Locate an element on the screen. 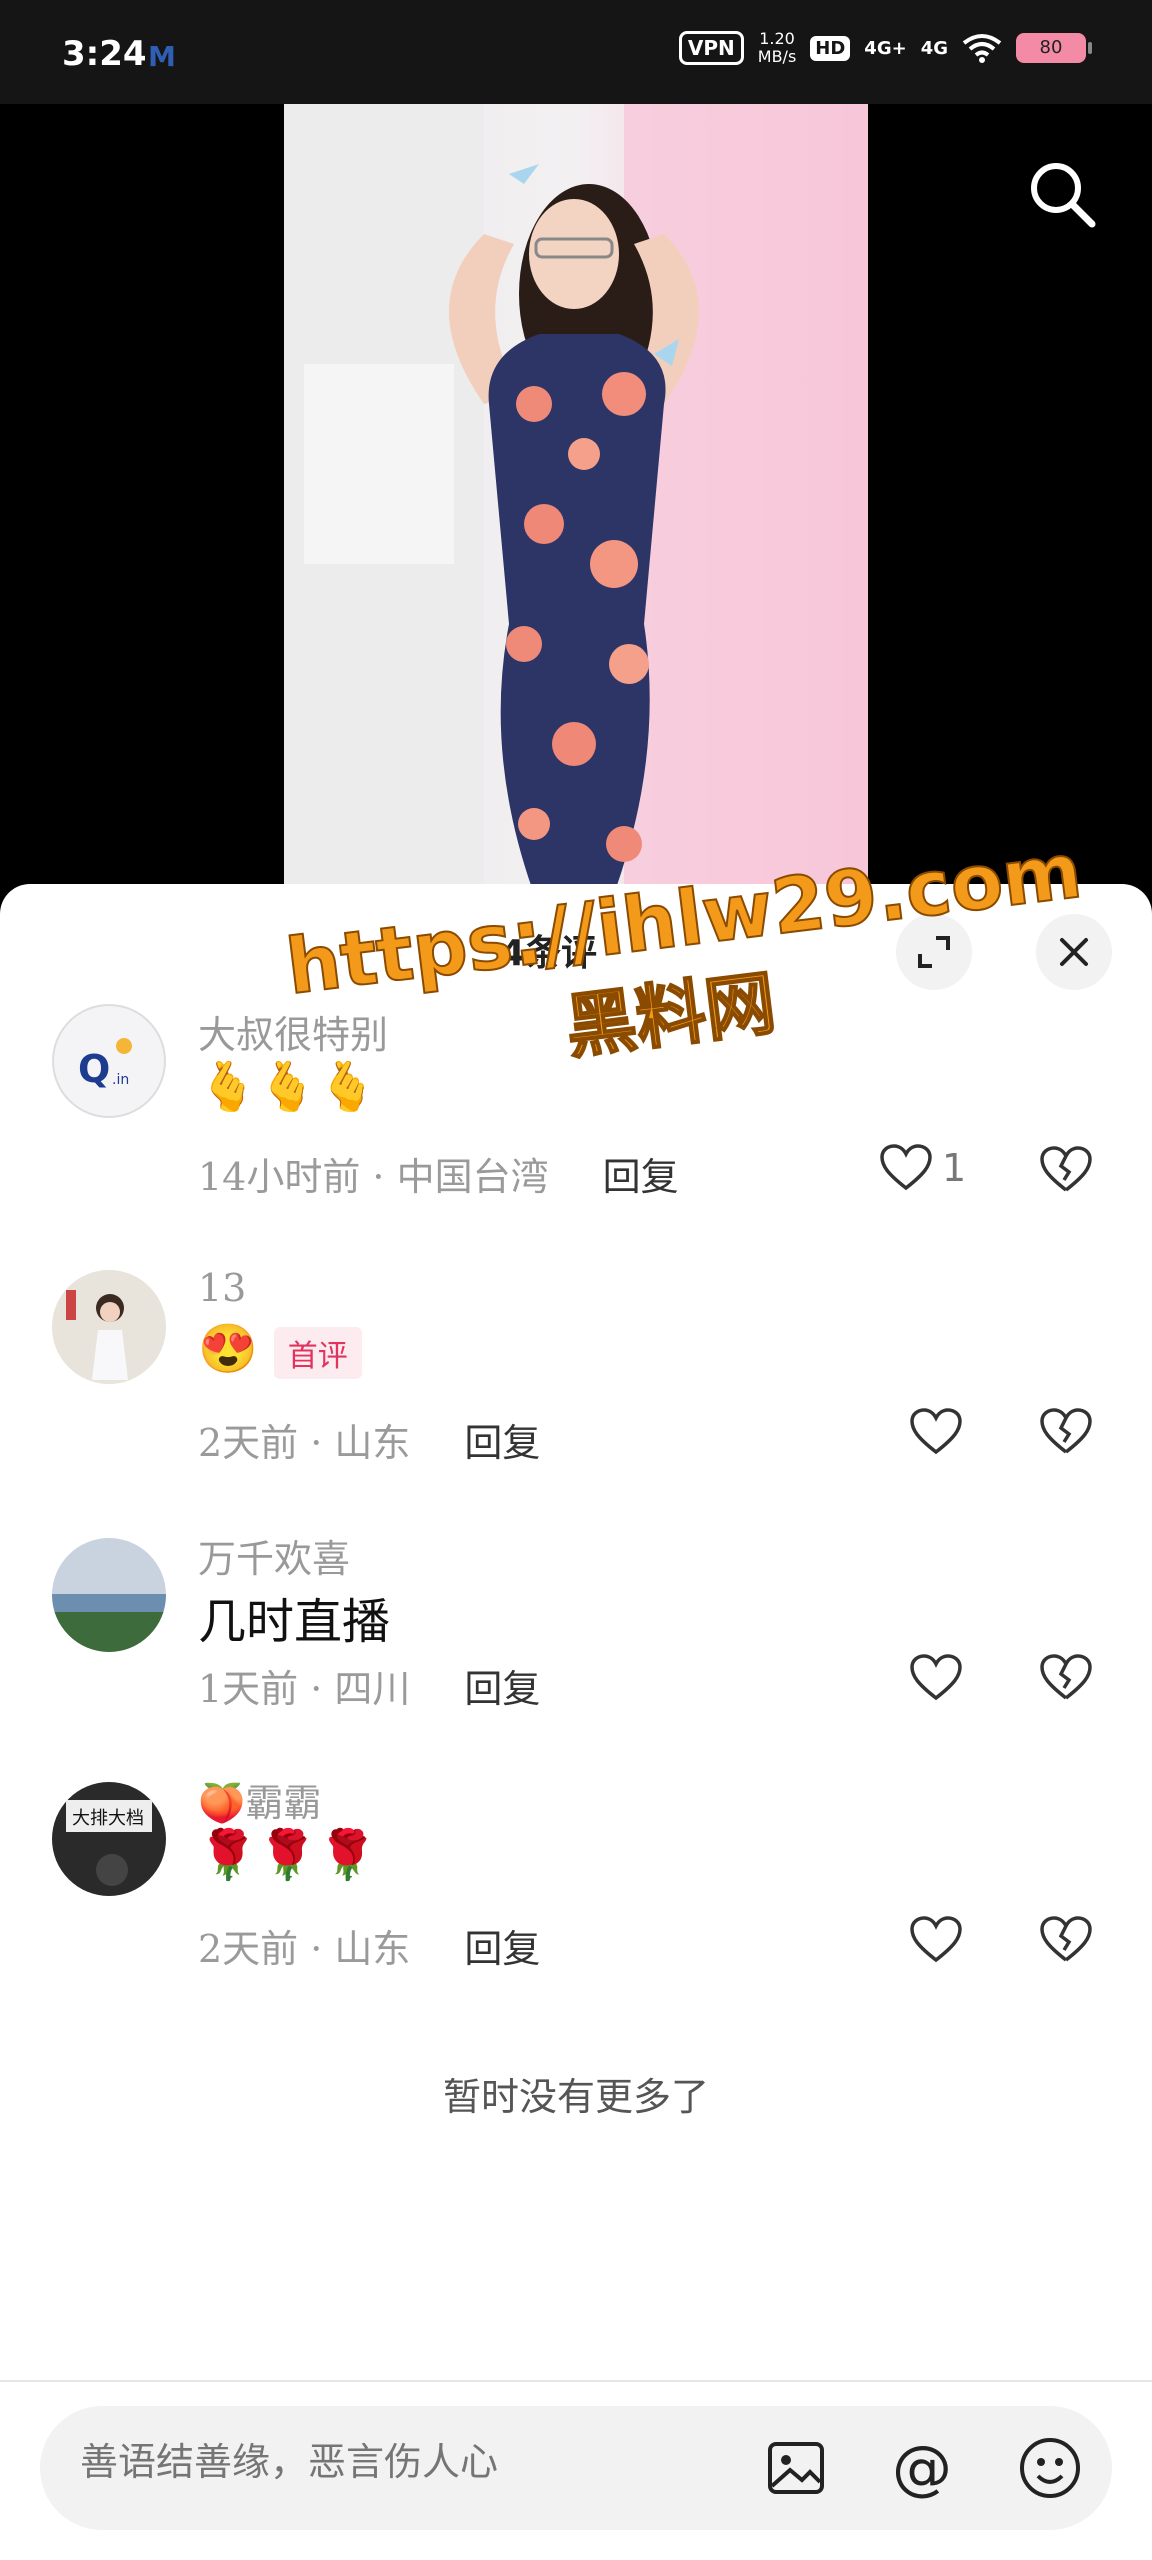 The image size is (1152, 2560). first-comment-badge: 首评 is located at coordinates (317, 1352).